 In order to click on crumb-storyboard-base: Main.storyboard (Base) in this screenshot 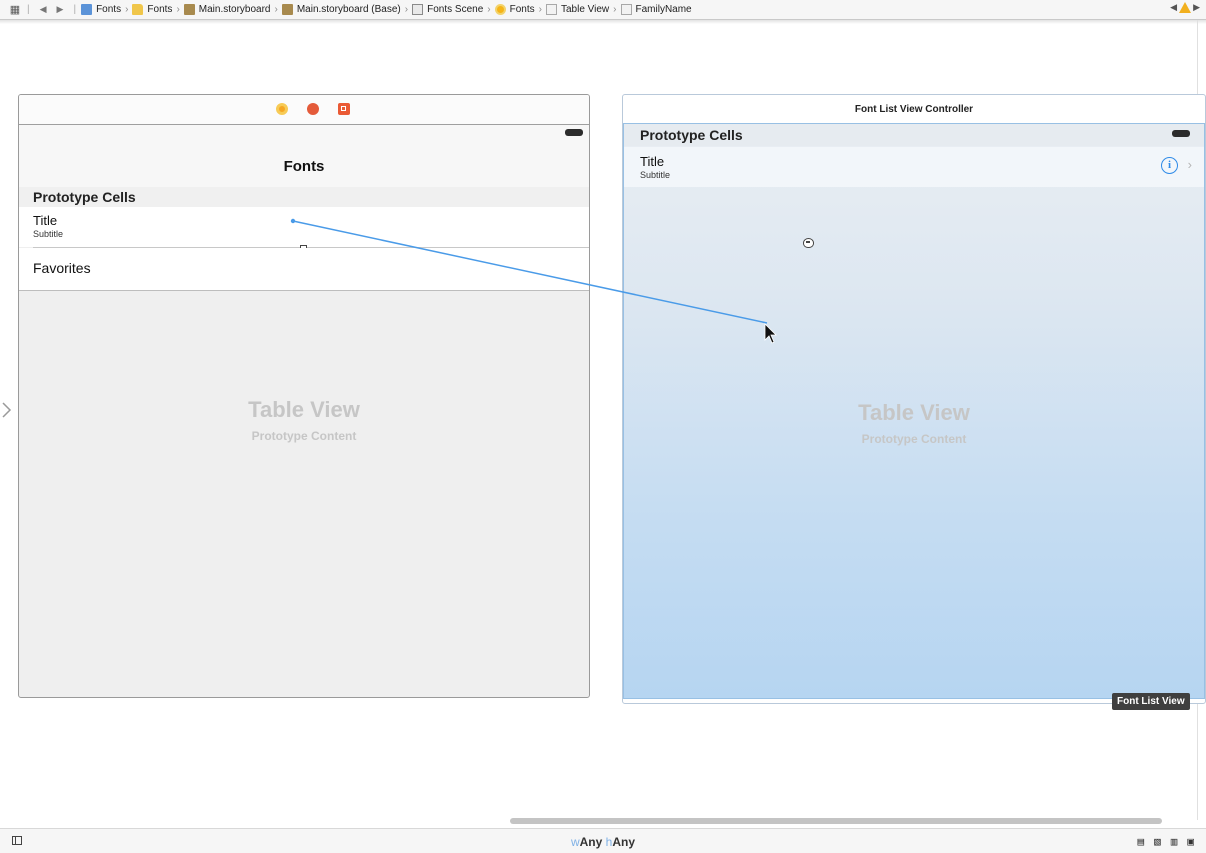, I will do `click(341, 9)`.